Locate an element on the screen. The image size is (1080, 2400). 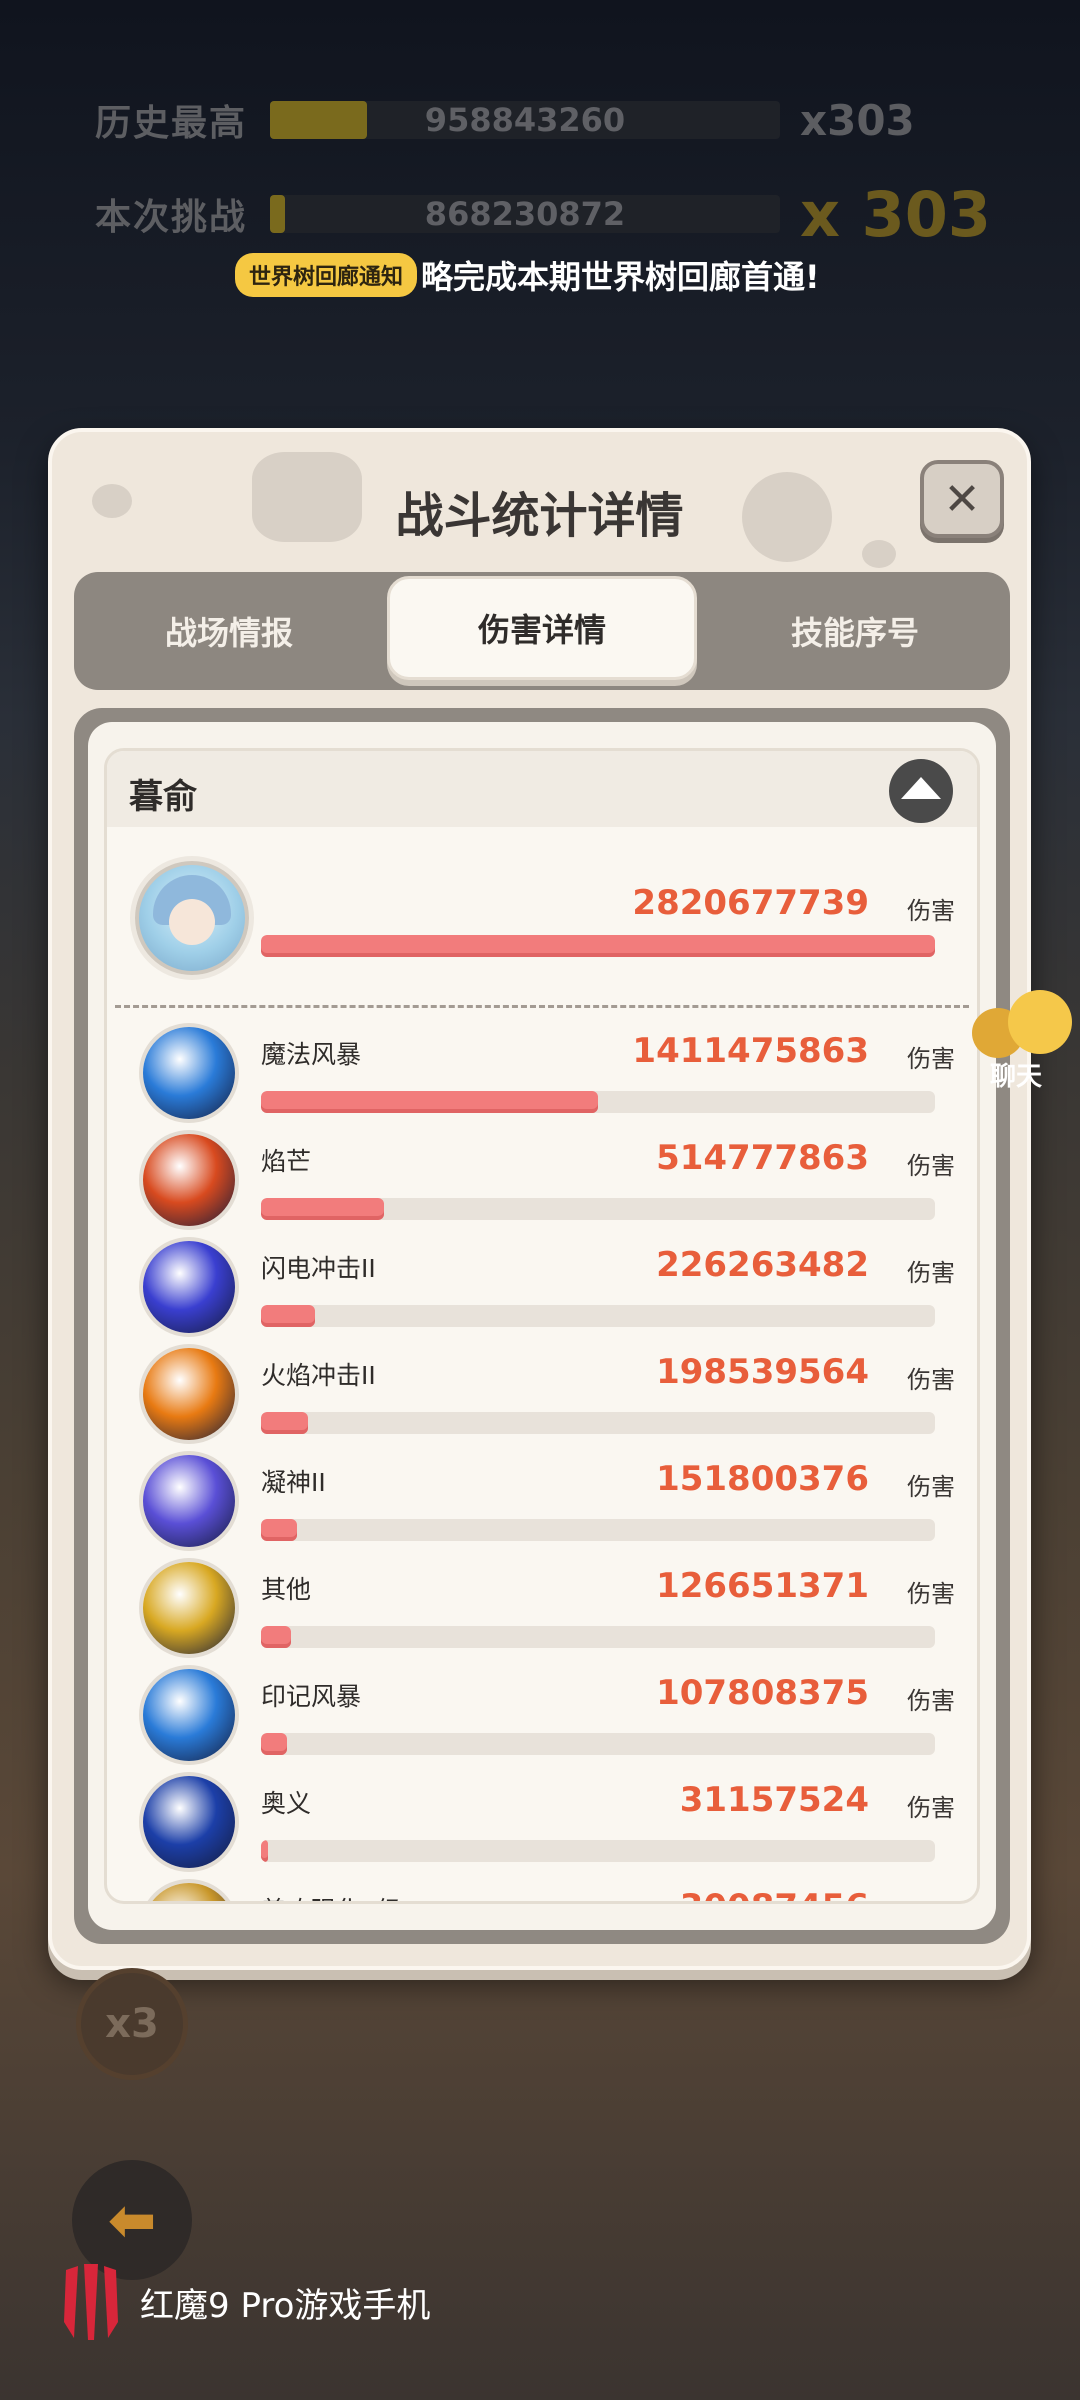
chat-face-icon is located at coordinates (1040, 1022).